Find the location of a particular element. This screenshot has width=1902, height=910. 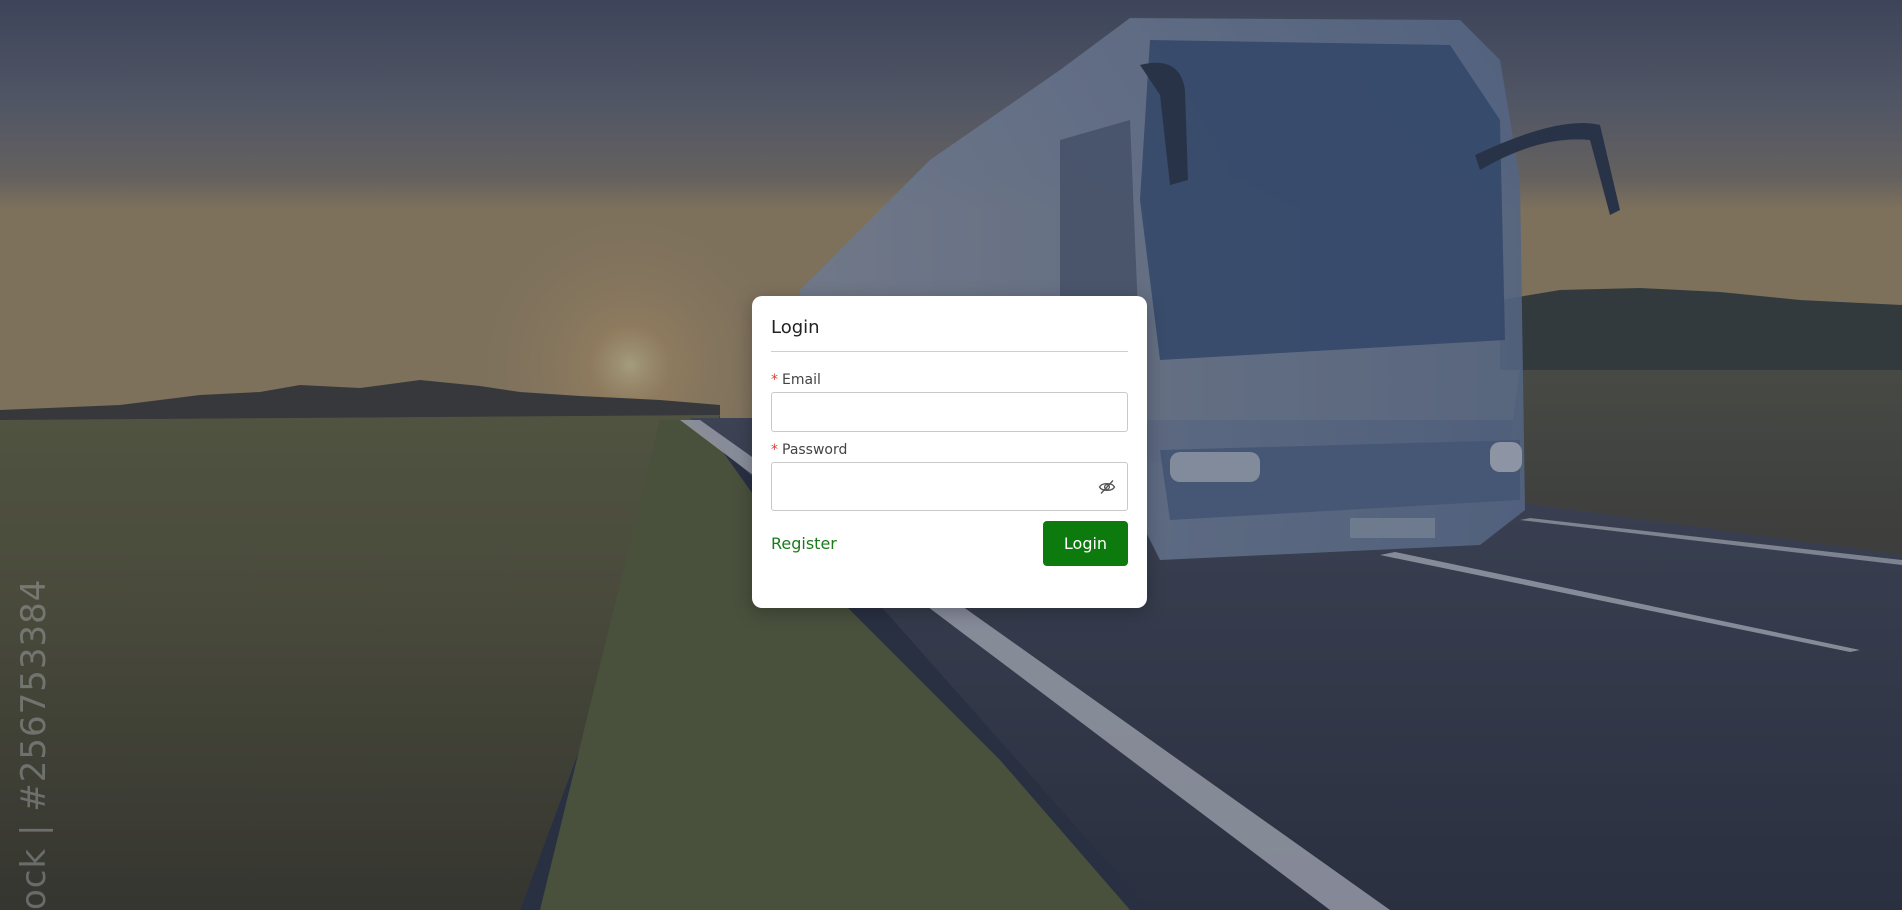

password-label: * Password is located at coordinates (949, 450).